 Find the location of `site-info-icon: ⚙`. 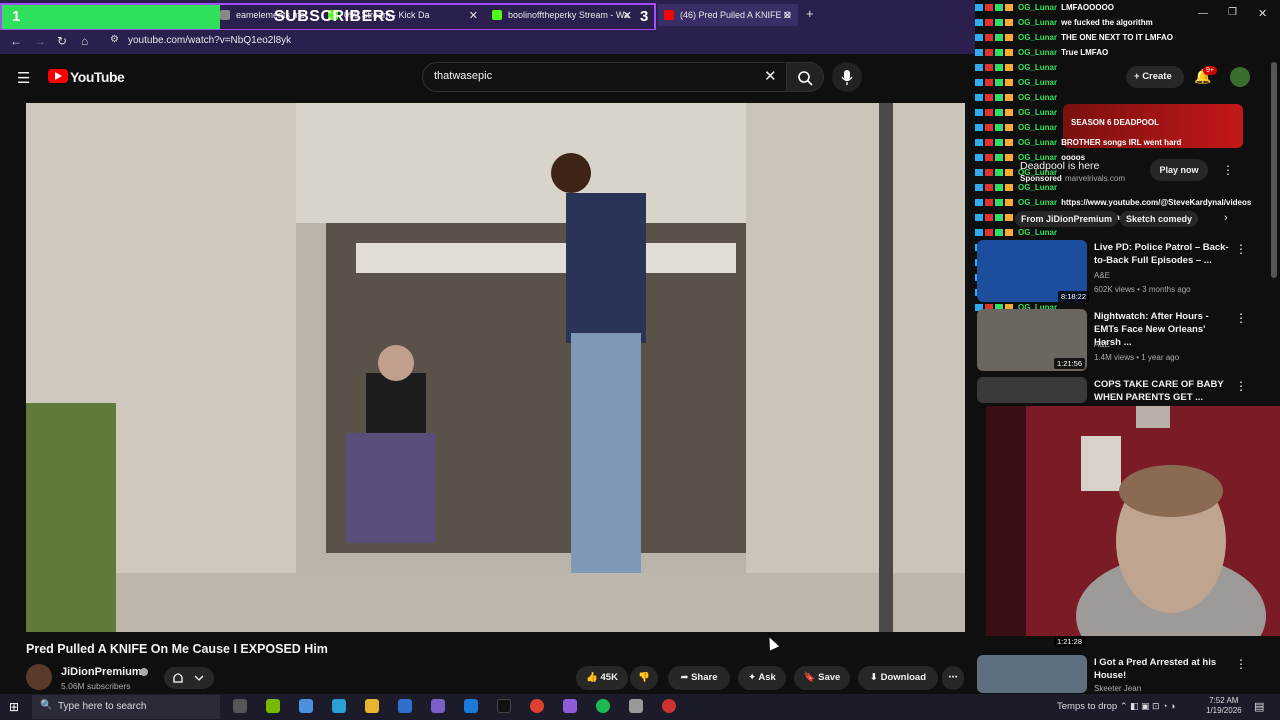

site-info-icon: ⚙ is located at coordinates (114, 39).